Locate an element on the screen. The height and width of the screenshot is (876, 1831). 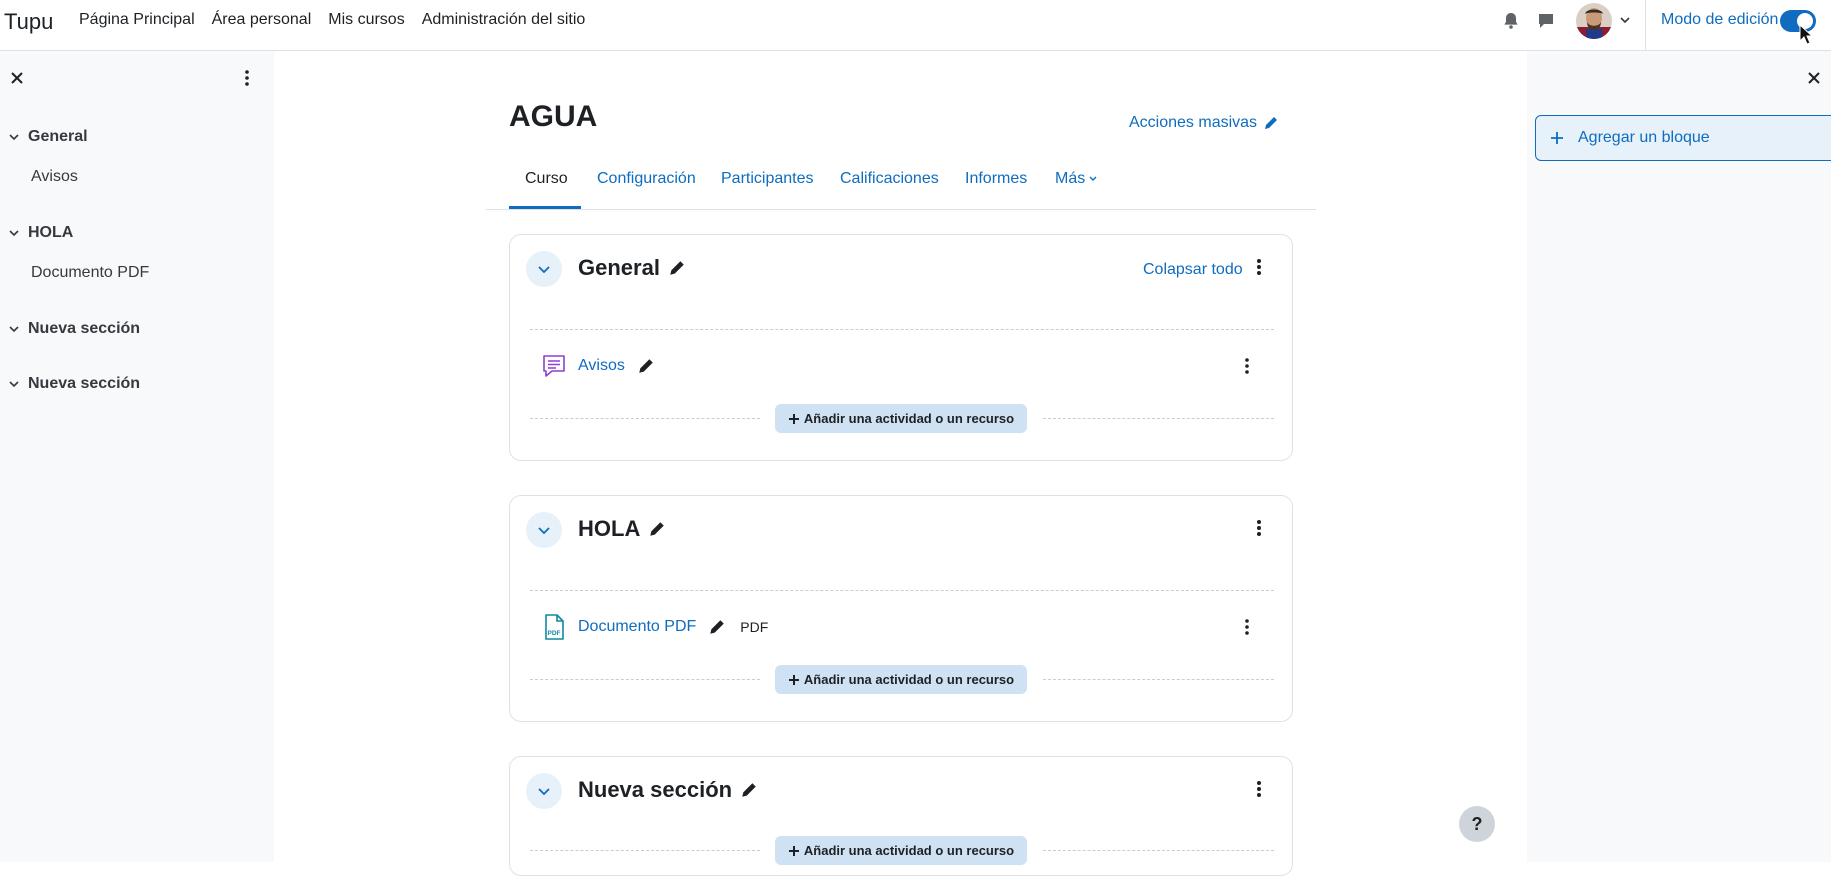
tab-calificaciones: Calificaciones is located at coordinates (889, 179).